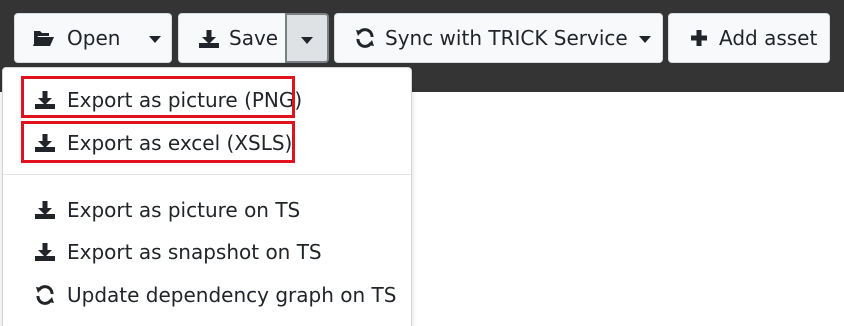 The height and width of the screenshot is (326, 844). I want to click on menu-item-label: Export as picture (PNG), so click(185, 100).